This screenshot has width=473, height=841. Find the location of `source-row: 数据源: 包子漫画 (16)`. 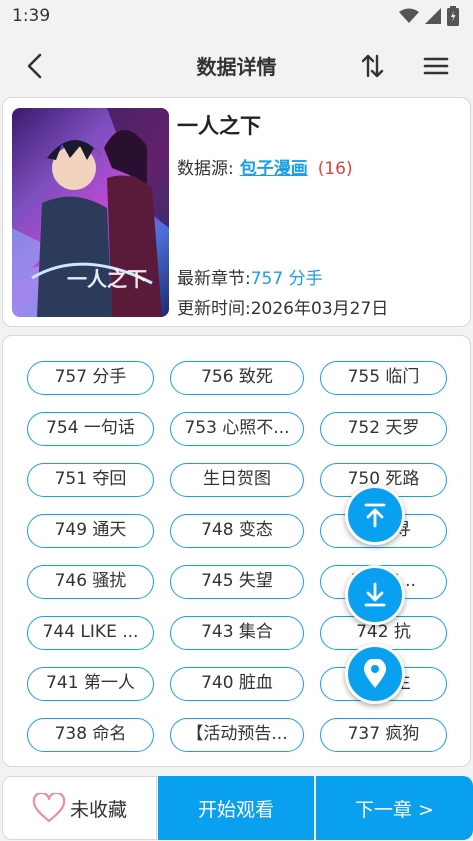

source-row: 数据源: 包子漫画 (16) is located at coordinates (265, 166).